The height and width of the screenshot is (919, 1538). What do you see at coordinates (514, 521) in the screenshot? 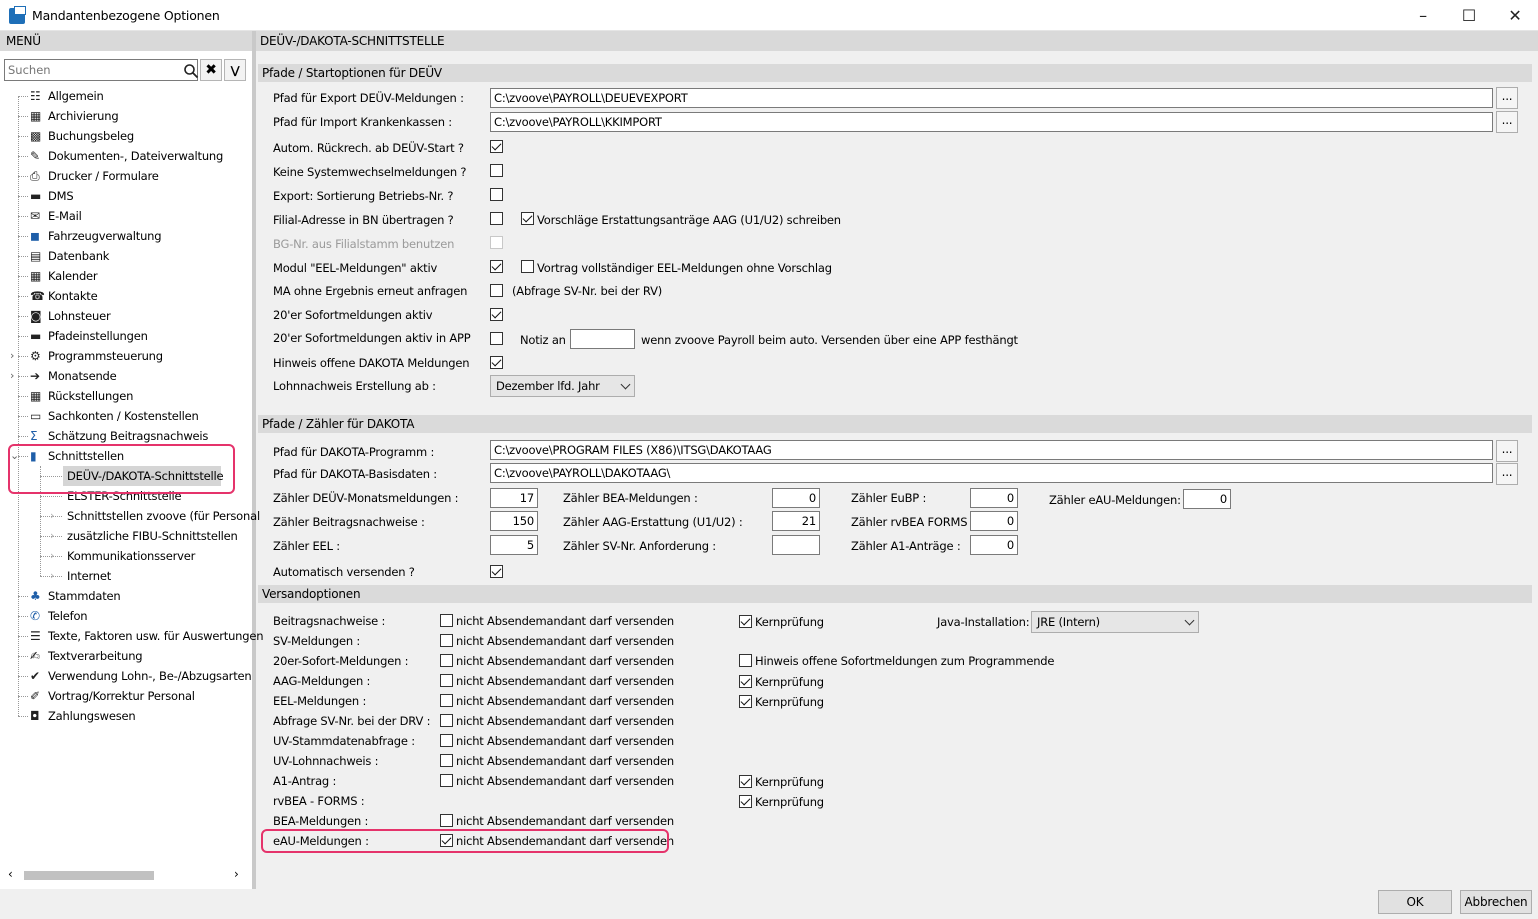
I see `z-beitrag-field: 150` at bounding box center [514, 521].